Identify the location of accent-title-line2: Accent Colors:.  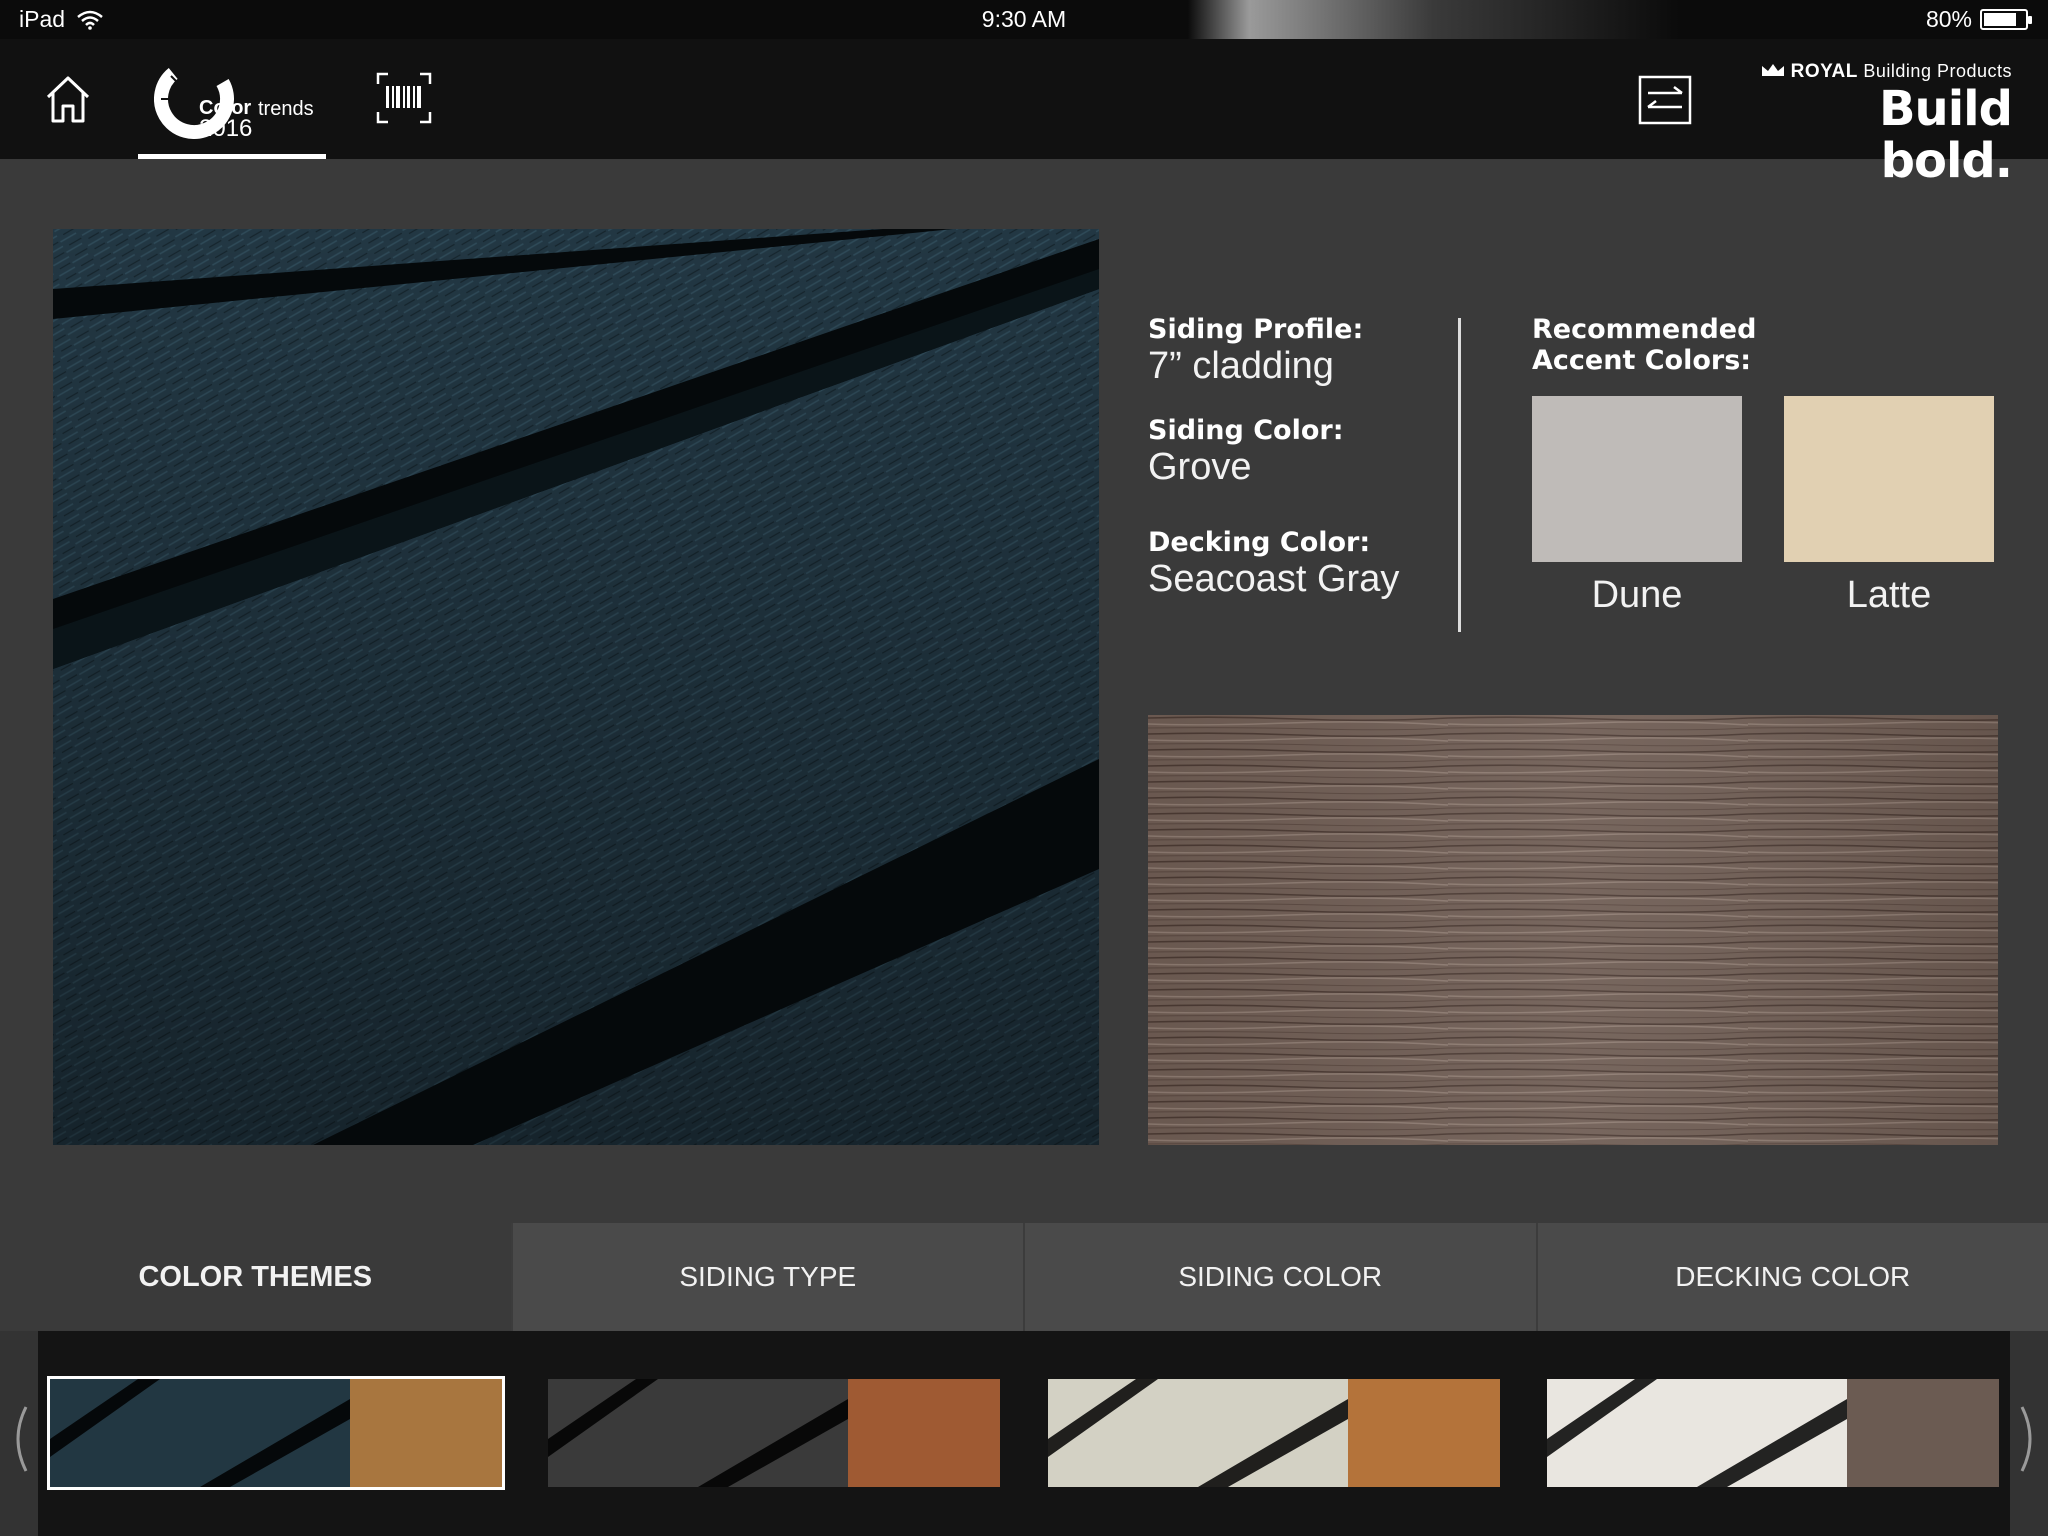
(1642, 360).